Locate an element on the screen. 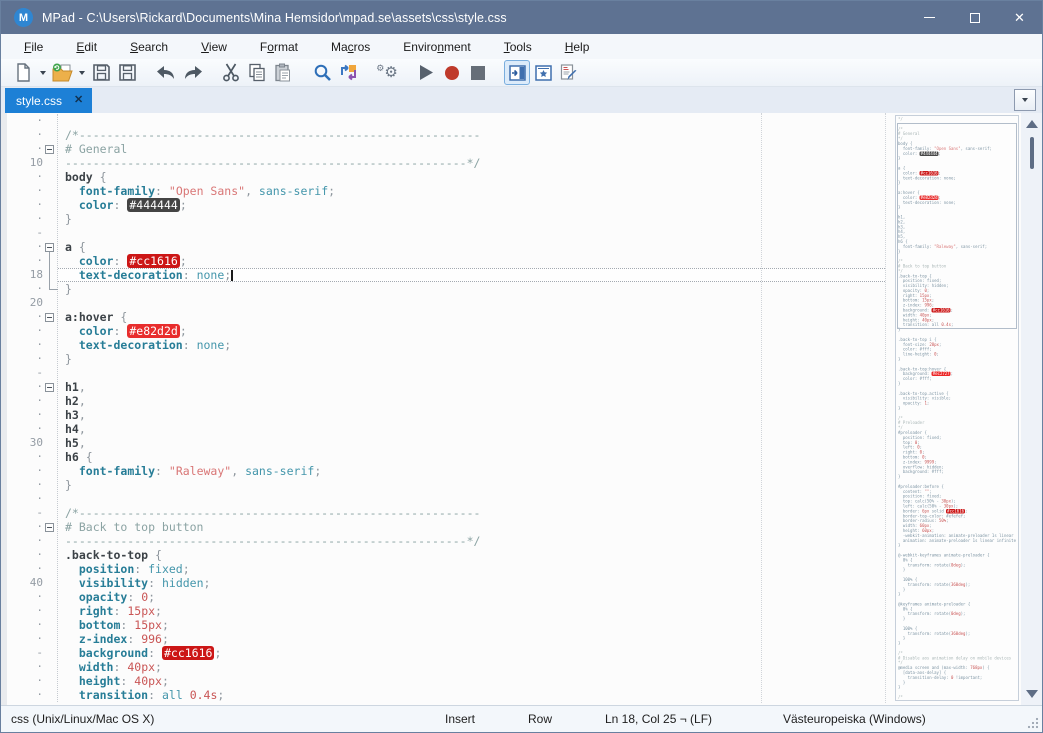 This screenshot has width=1043, height=733. paste-button is located at coordinates (283, 72).